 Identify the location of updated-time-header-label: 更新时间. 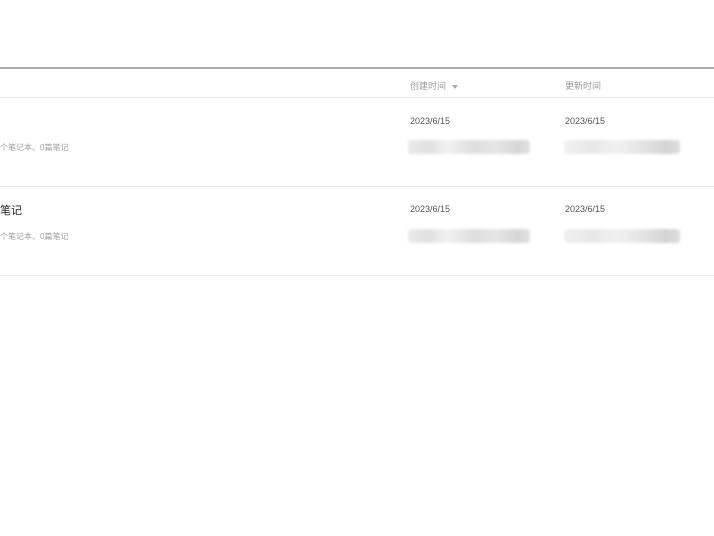
(583, 86).